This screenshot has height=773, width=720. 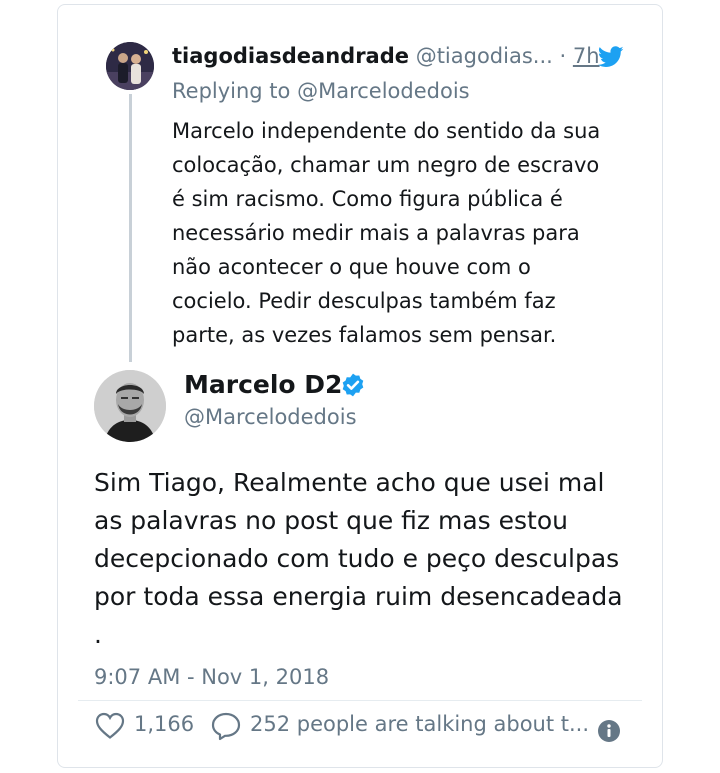 I want to click on heart-icon, so click(x=110, y=726).